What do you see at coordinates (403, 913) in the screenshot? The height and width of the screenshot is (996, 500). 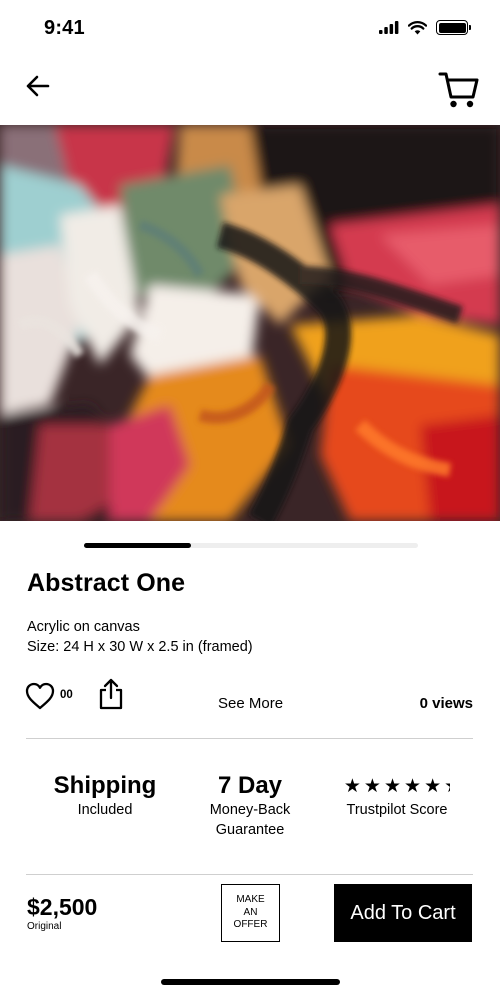 I see `add-to-cart-button: Add To Cart` at bounding box center [403, 913].